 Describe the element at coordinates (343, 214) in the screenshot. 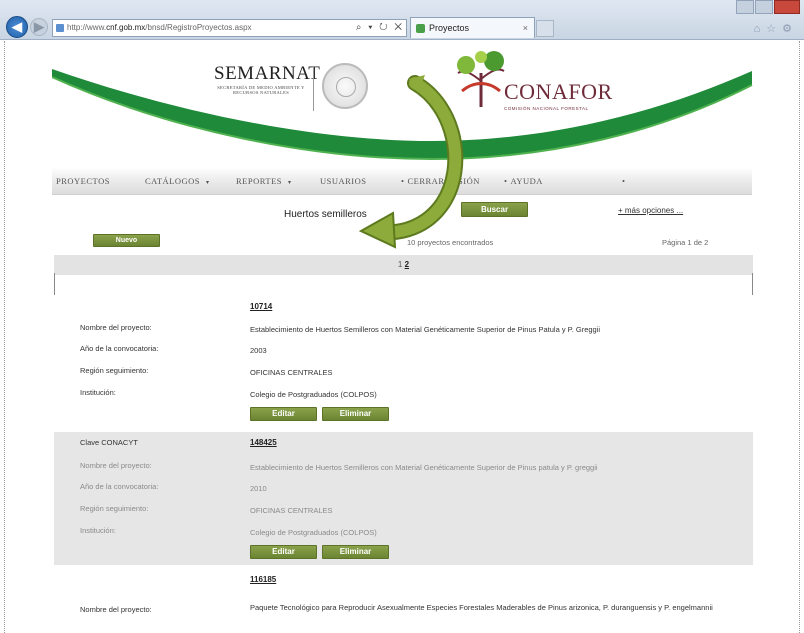

I see `search-input` at that location.